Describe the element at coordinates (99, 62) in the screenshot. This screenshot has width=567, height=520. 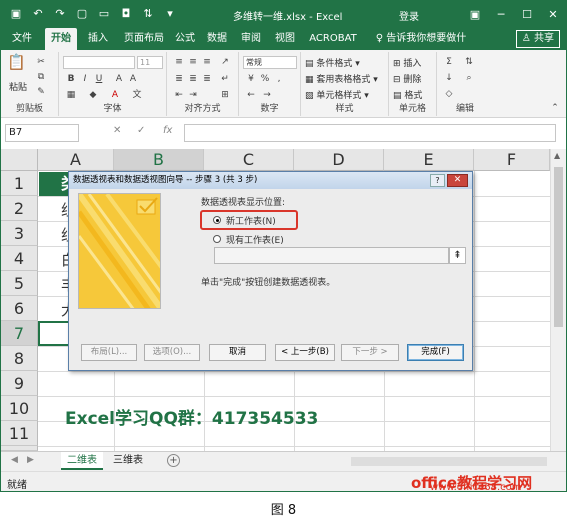
I see `font-name-combo` at that location.